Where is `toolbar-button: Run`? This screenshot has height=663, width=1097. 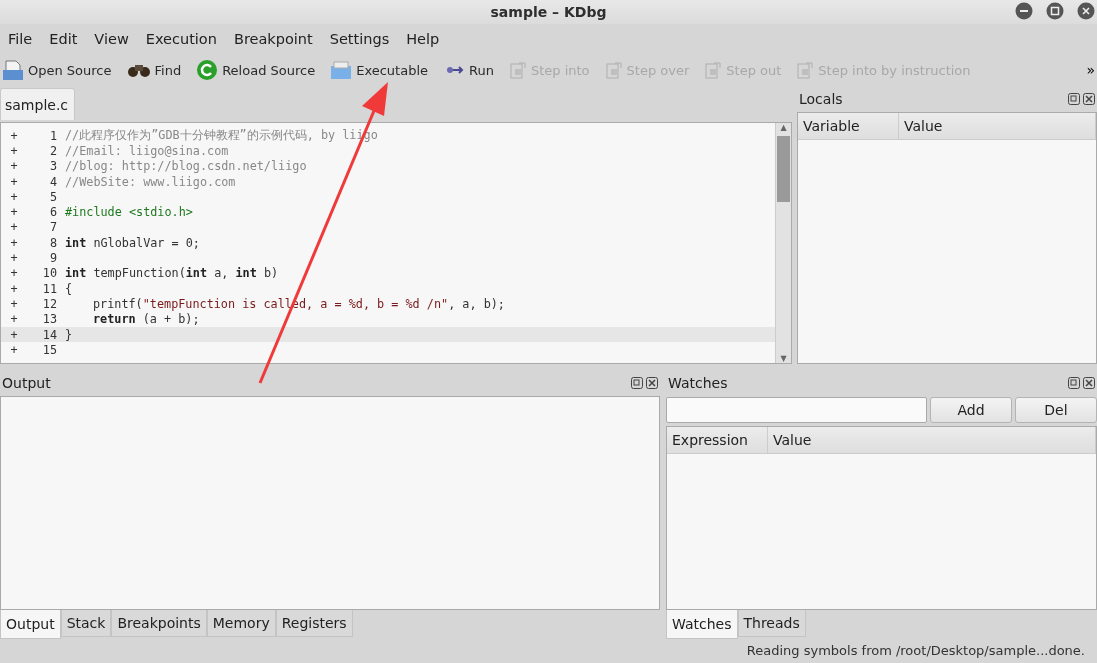 toolbar-button: Run is located at coordinates (471, 70).